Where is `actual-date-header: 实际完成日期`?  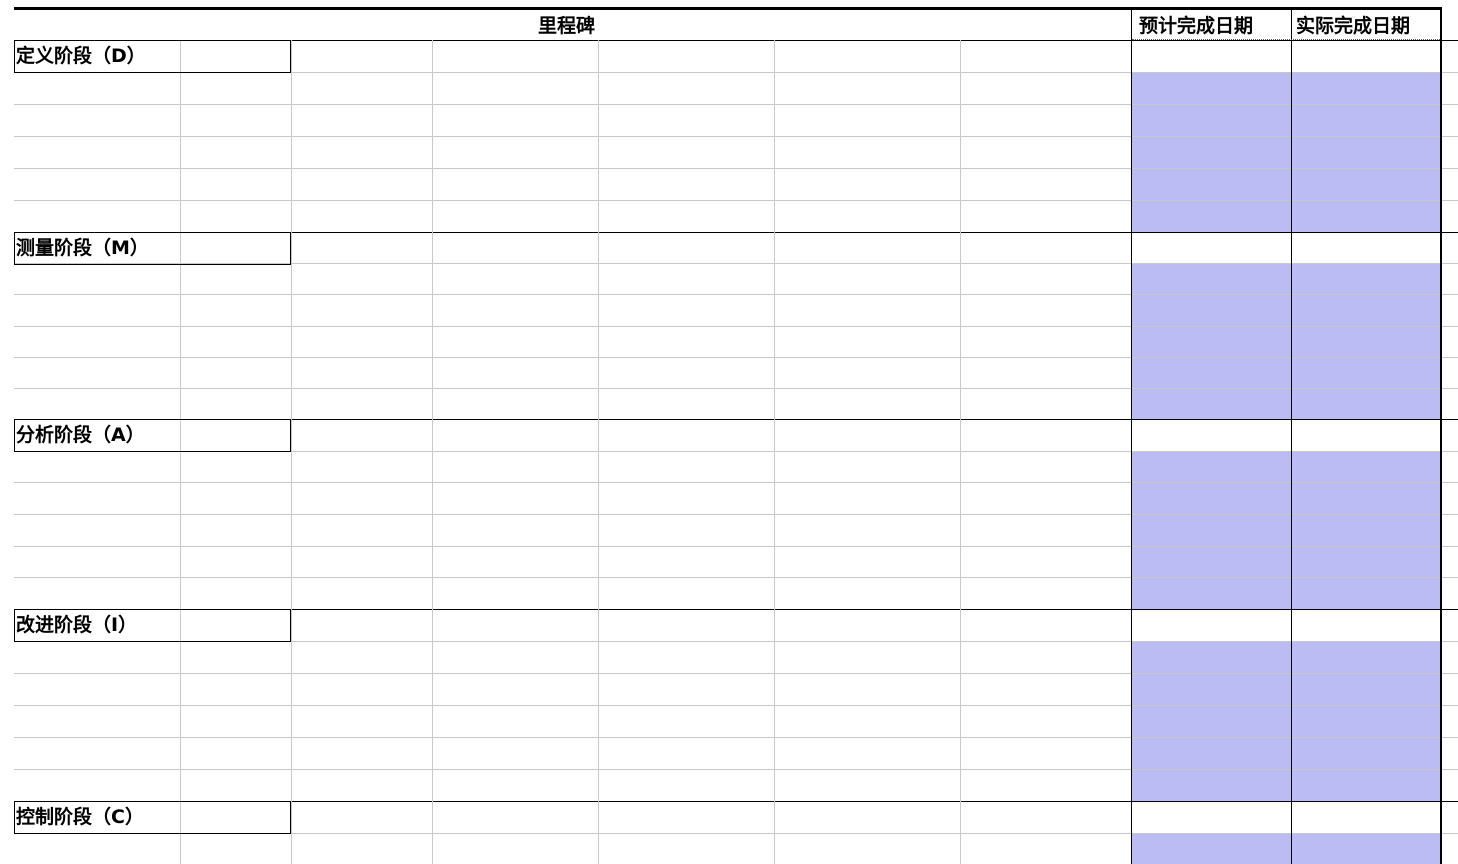
actual-date-header: 实际完成日期 is located at coordinates (1353, 26).